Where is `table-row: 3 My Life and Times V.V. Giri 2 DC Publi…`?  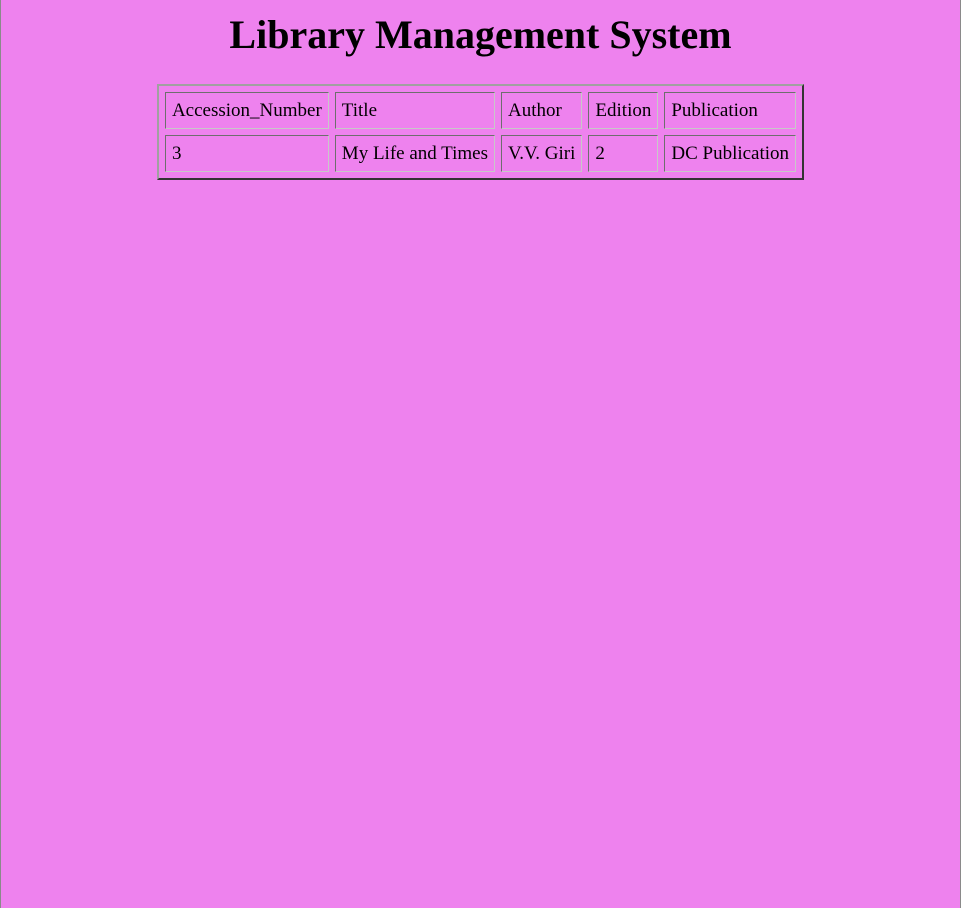
table-row: 3 My Life and Times V.V. Giri 2 DC Publi… is located at coordinates (480, 153).